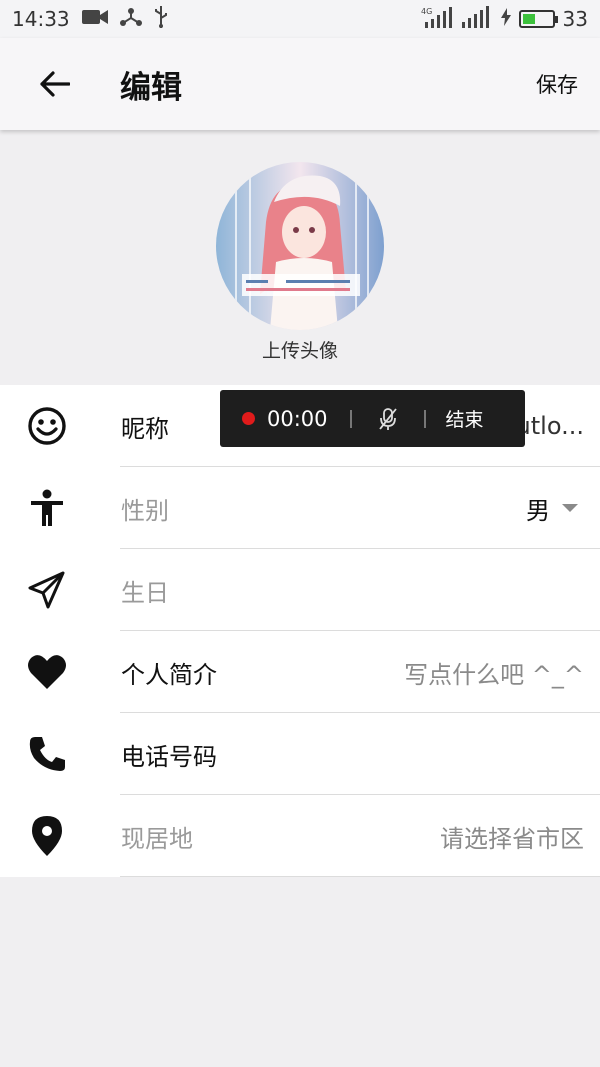 The height and width of the screenshot is (1067, 600). What do you see at coordinates (512, 838) in the screenshot?
I see `location-value: 请选择省市区` at bounding box center [512, 838].